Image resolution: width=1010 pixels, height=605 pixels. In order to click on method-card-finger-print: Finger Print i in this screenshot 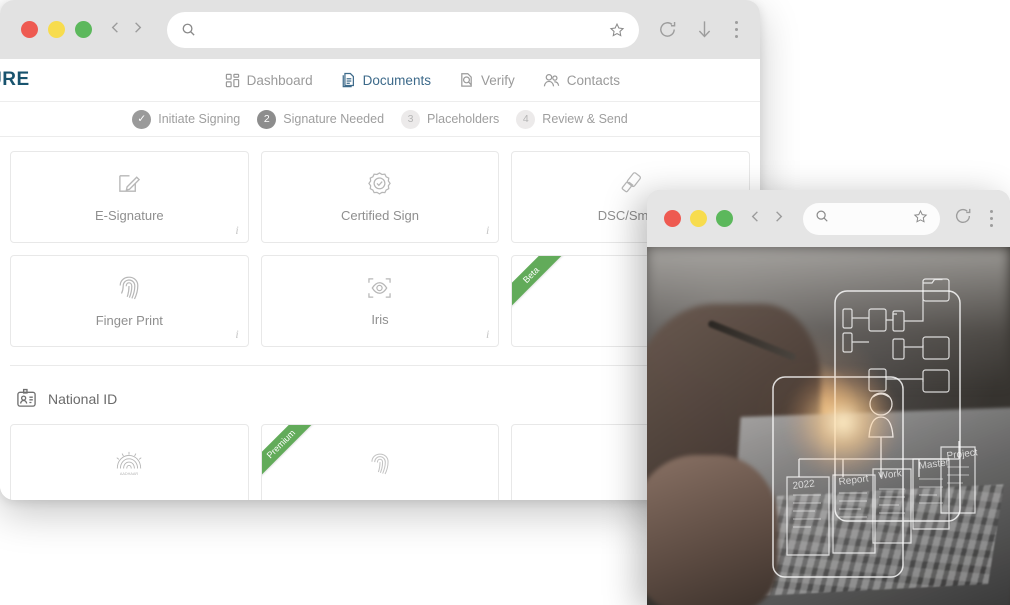, I will do `click(129, 301)`.